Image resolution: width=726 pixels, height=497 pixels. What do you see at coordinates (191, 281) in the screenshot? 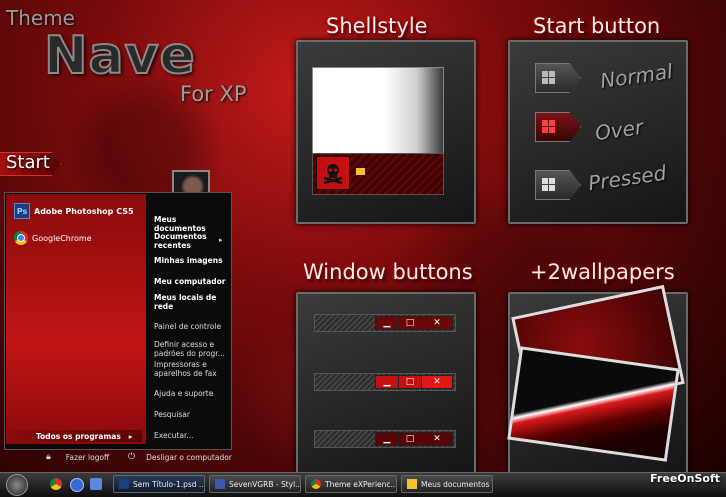
I see `menu-item-meu-computador: Meu computador` at bounding box center [191, 281].